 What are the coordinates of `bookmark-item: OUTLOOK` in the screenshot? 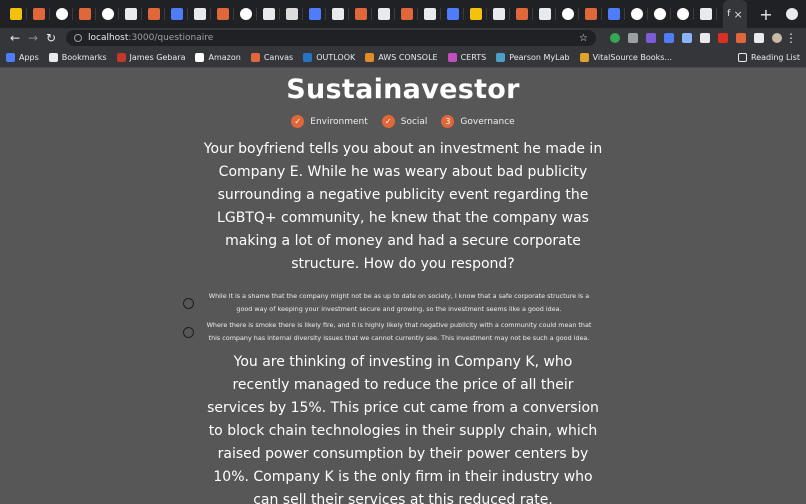 It's located at (329, 57).